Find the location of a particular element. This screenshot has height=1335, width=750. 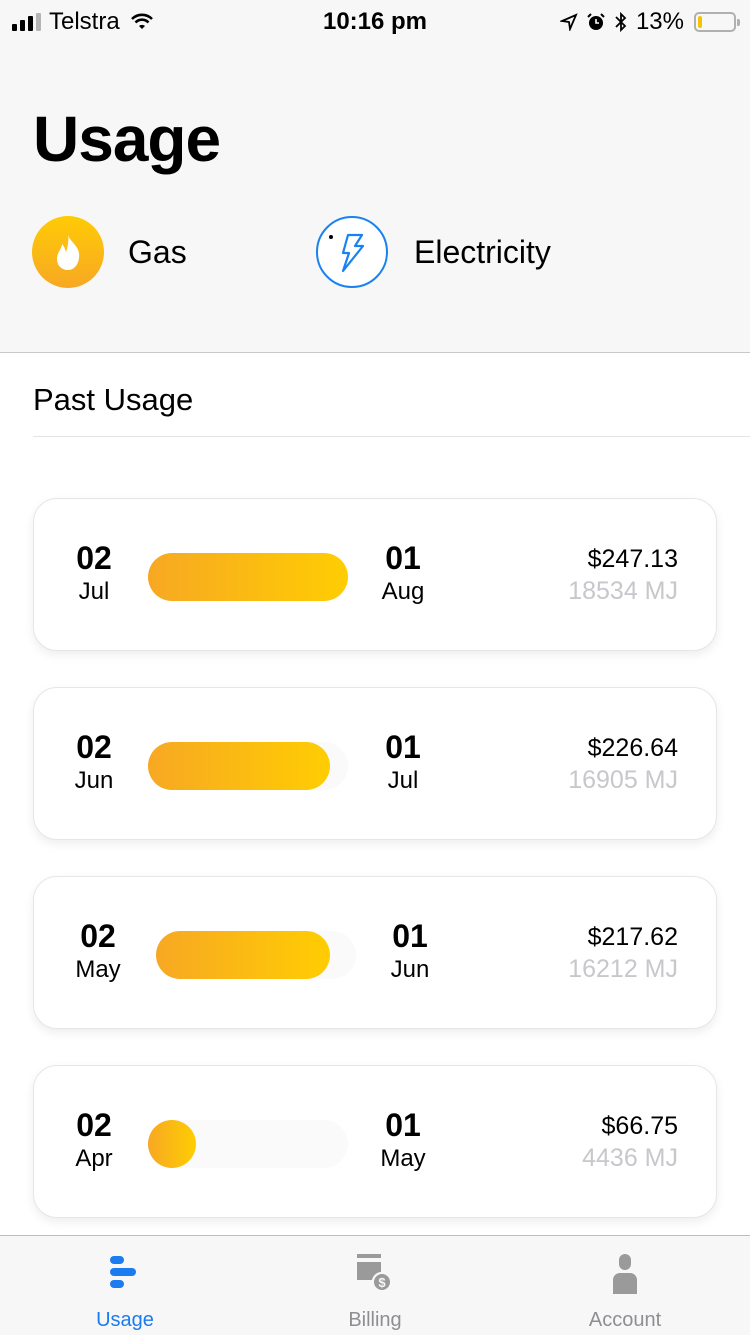

usage-card: 02 Jul 01 Aug $247.13 18534 MJ is located at coordinates (375, 574).